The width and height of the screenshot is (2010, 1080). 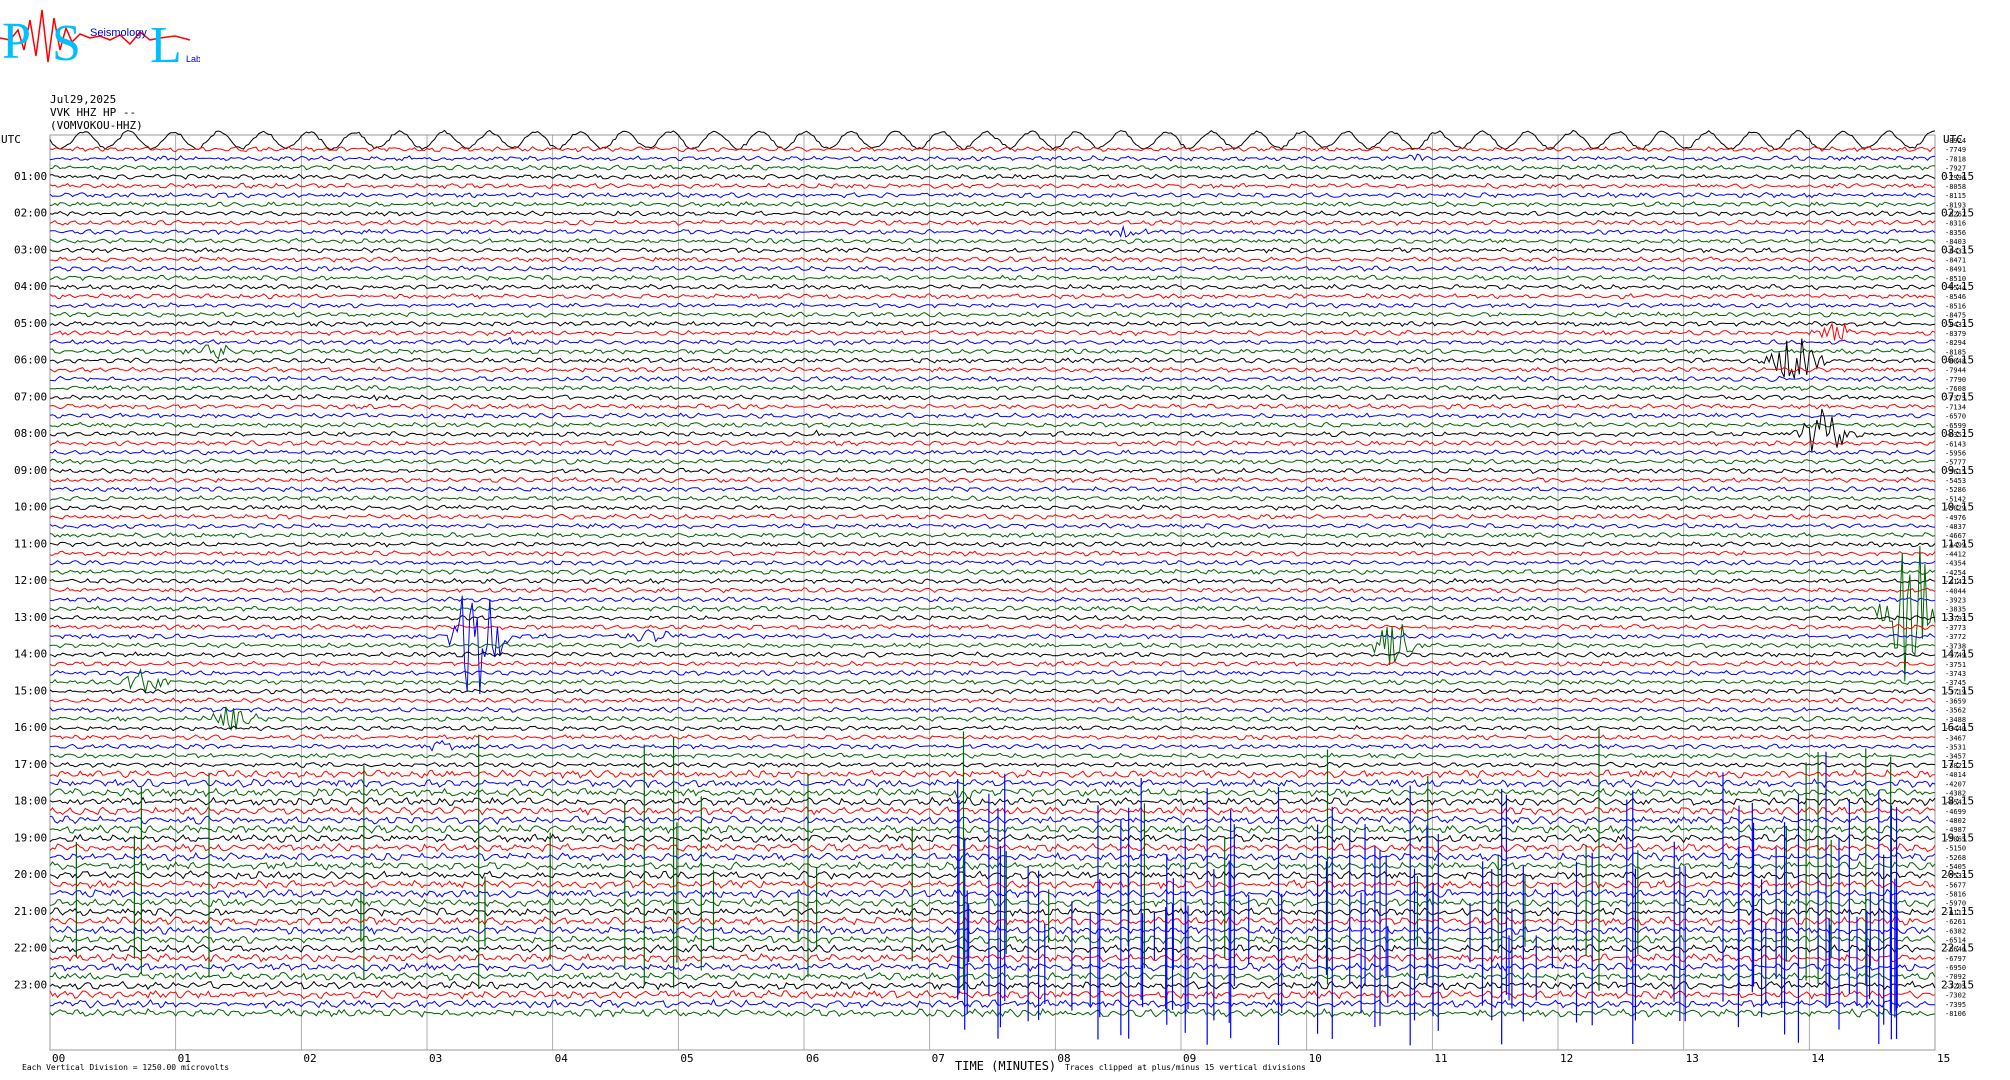 What do you see at coordinates (1957, 617) in the screenshot?
I see `right-hour-label: 13:15` at bounding box center [1957, 617].